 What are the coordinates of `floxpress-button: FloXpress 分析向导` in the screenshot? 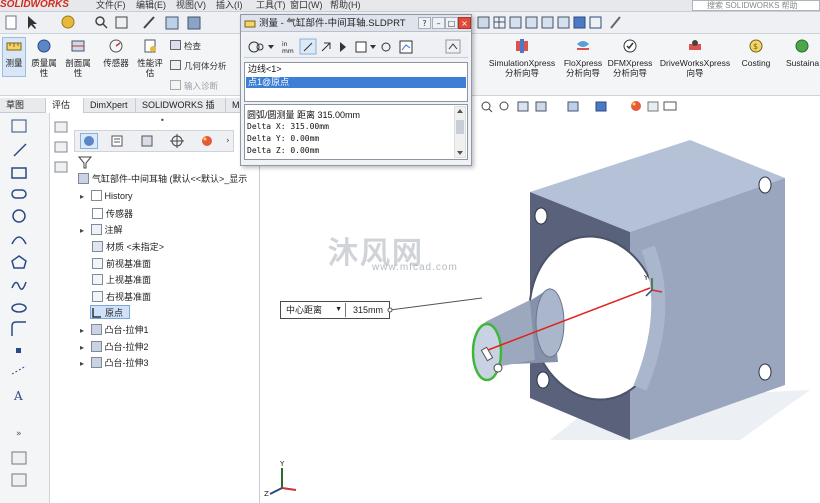 It's located at (583, 58).